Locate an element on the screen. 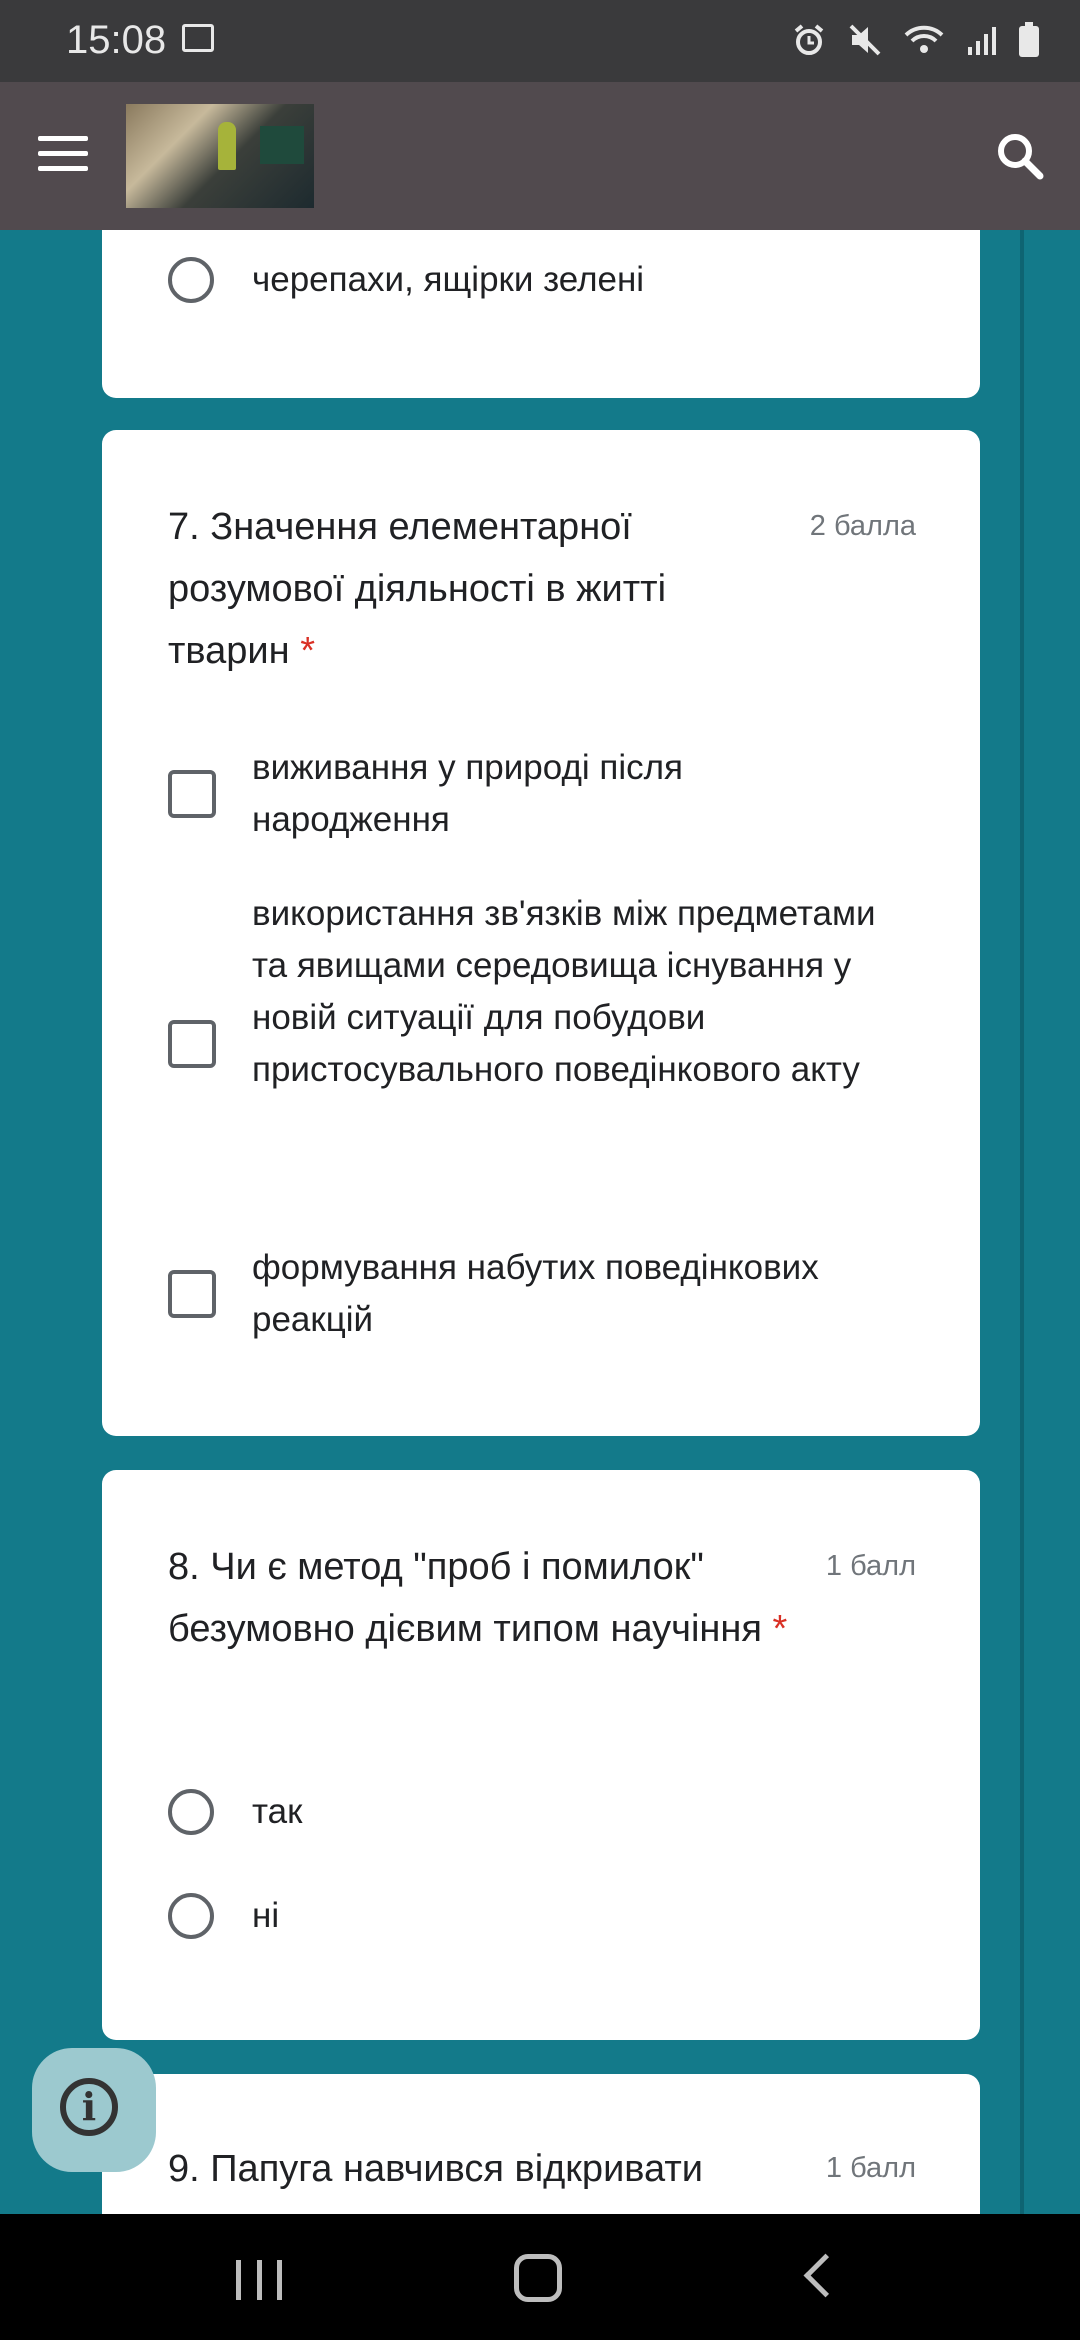 The width and height of the screenshot is (1080, 2340). option-radio: черепахи, ящірки зелені is located at coordinates (538, 280).